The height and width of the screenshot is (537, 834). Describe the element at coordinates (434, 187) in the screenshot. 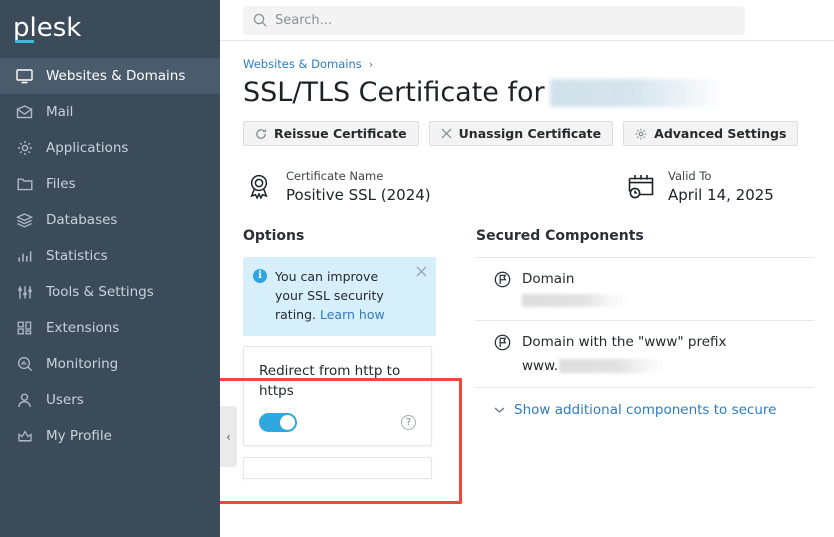

I see `certificate-name-block: Certificate Name Positive SSL (2024)` at that location.